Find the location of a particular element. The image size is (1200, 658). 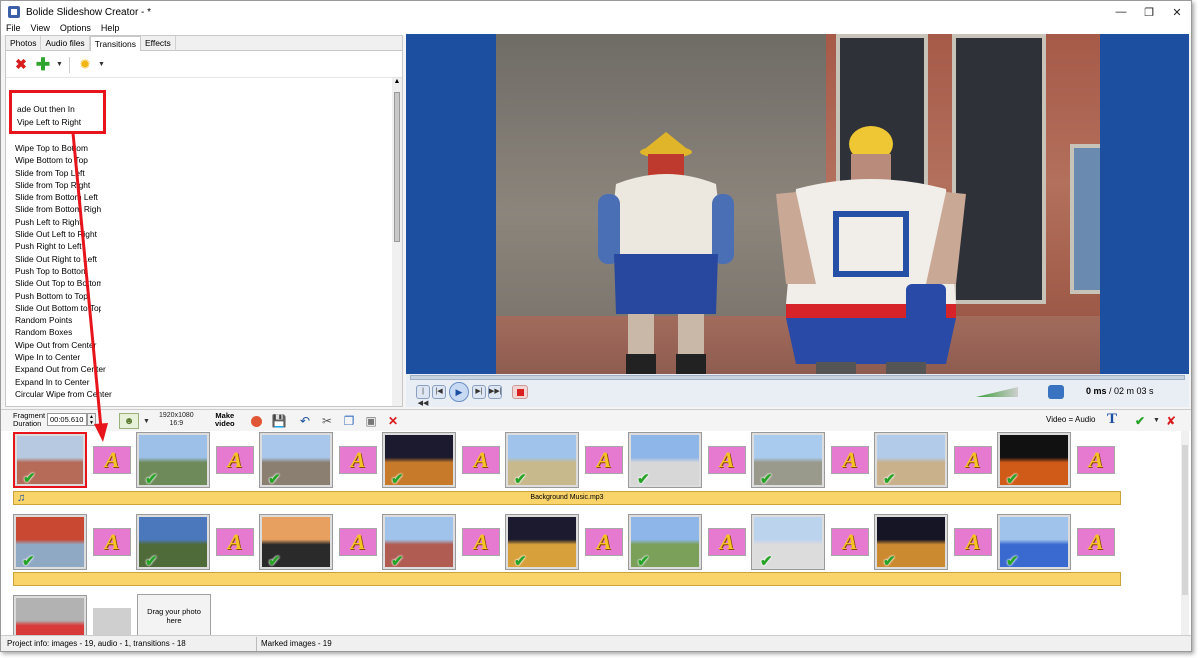

list-item: Slide from Top Right is located at coordinates (73, 185).